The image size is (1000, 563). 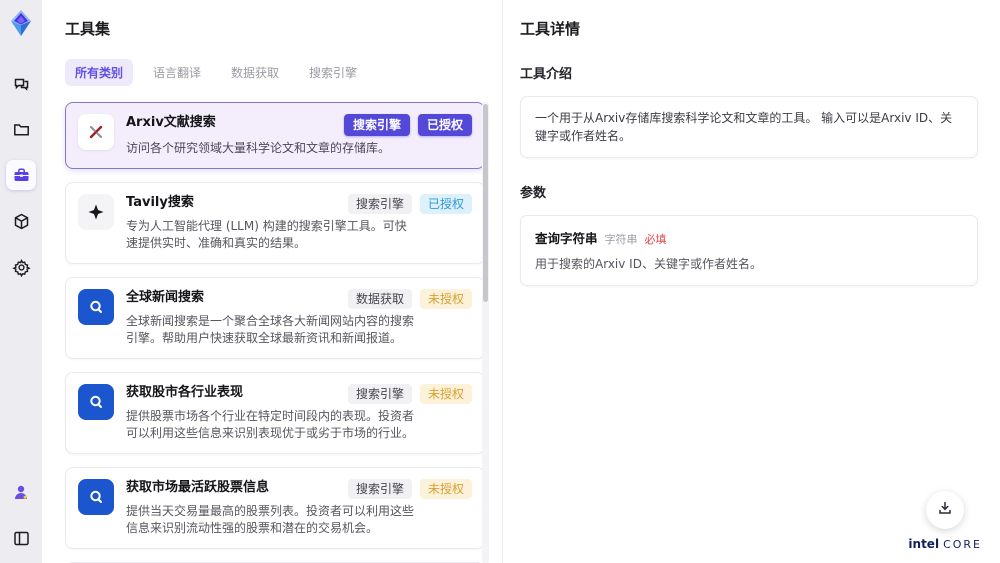 I want to click on sidebar-item-chat, so click(x=21, y=83).